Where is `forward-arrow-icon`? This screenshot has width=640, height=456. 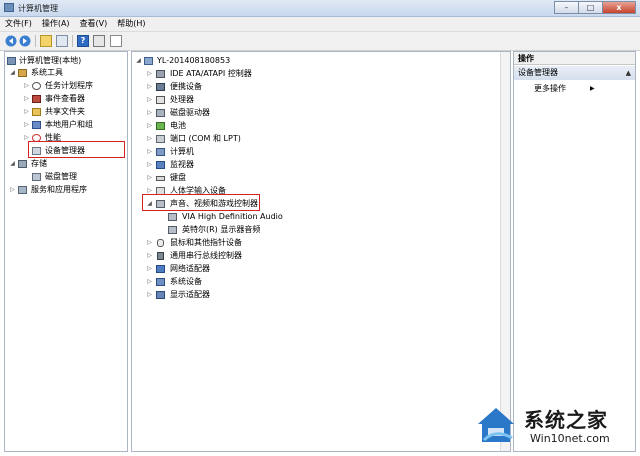 forward-arrow-icon is located at coordinates (25, 41).